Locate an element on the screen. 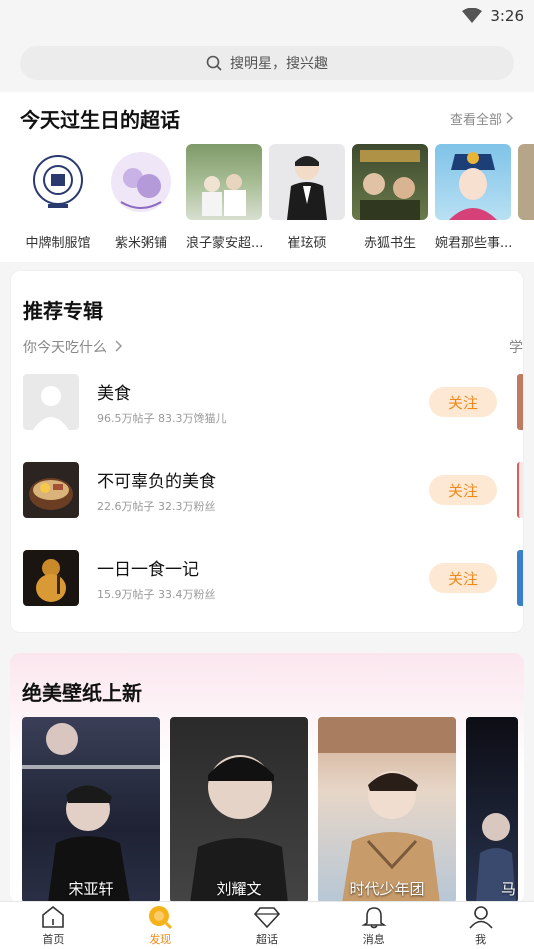 The width and height of the screenshot is (534, 949). wallpaper-card: 刘耀文 is located at coordinates (239, 810).